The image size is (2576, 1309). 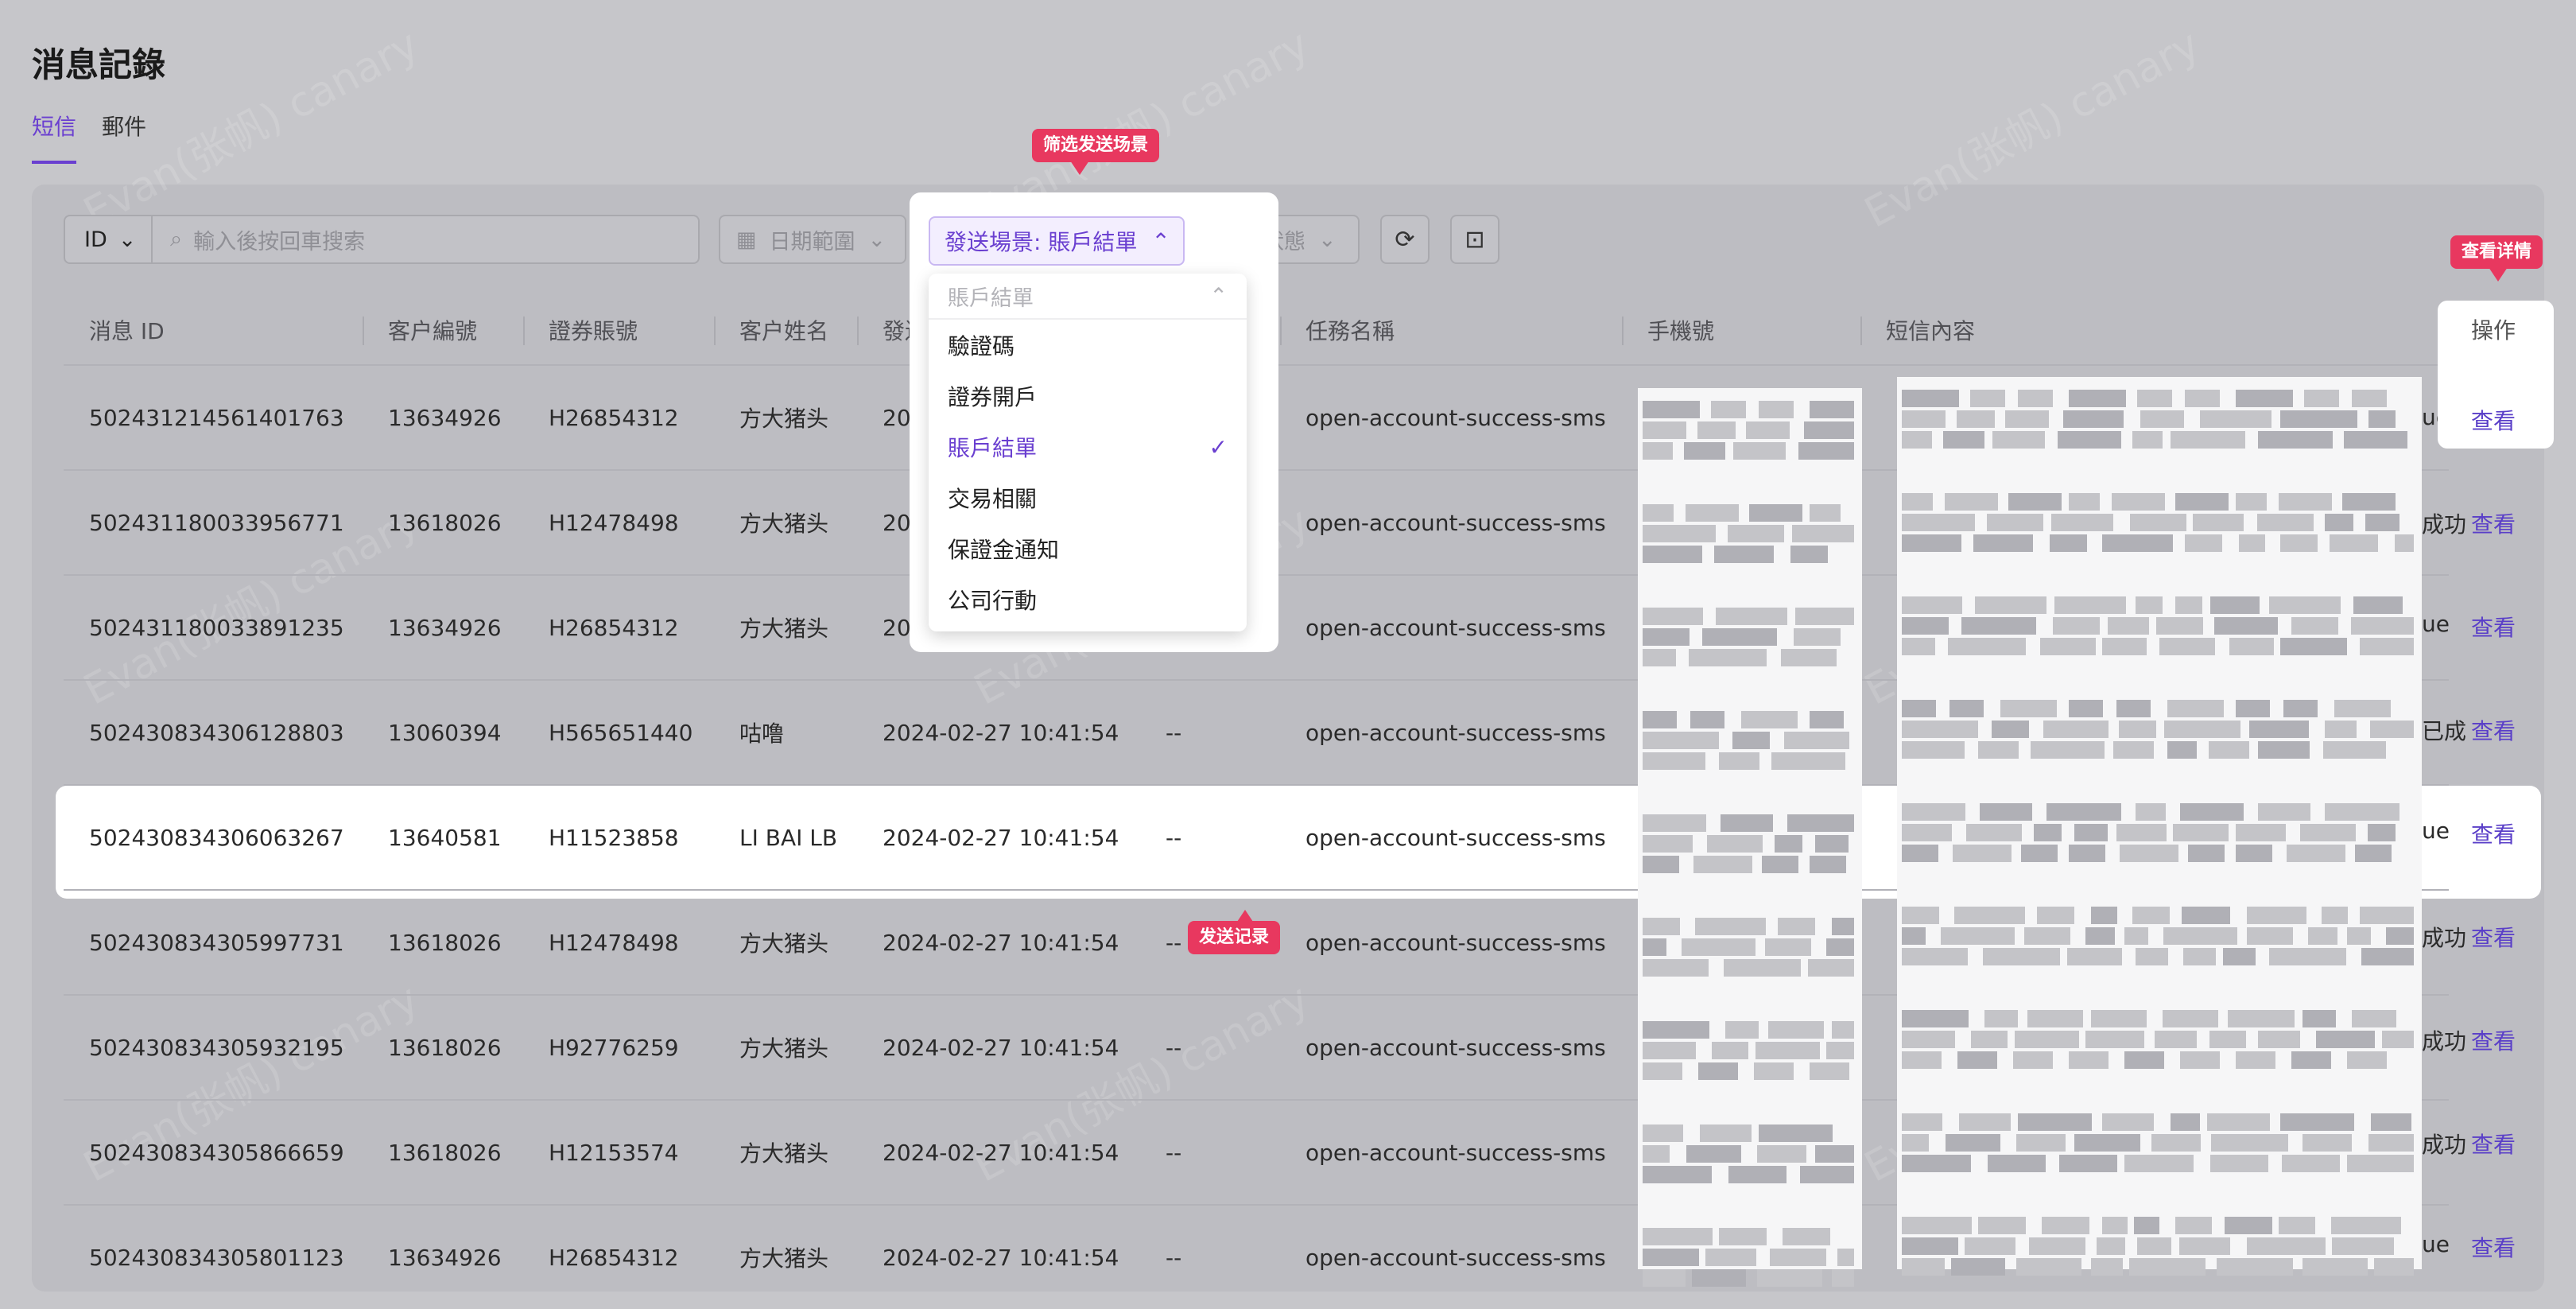 I want to click on scene-option: 驗證碼, so click(x=1088, y=345).